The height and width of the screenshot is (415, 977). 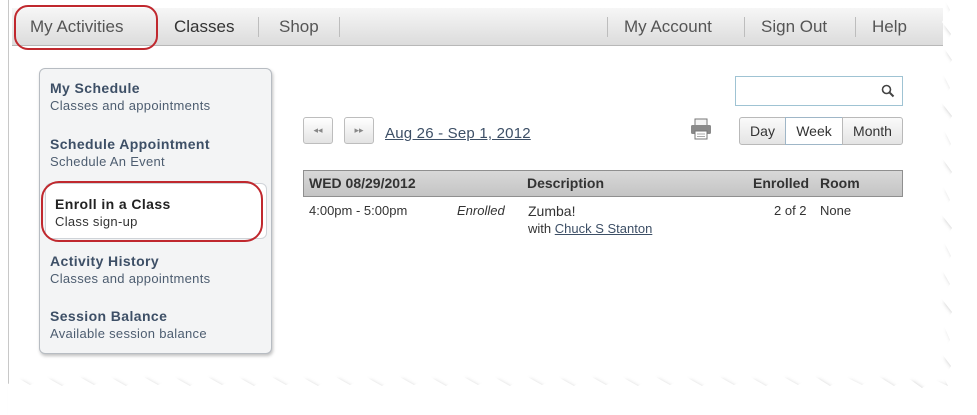 I want to click on view-week-button: Week, so click(x=814, y=131).